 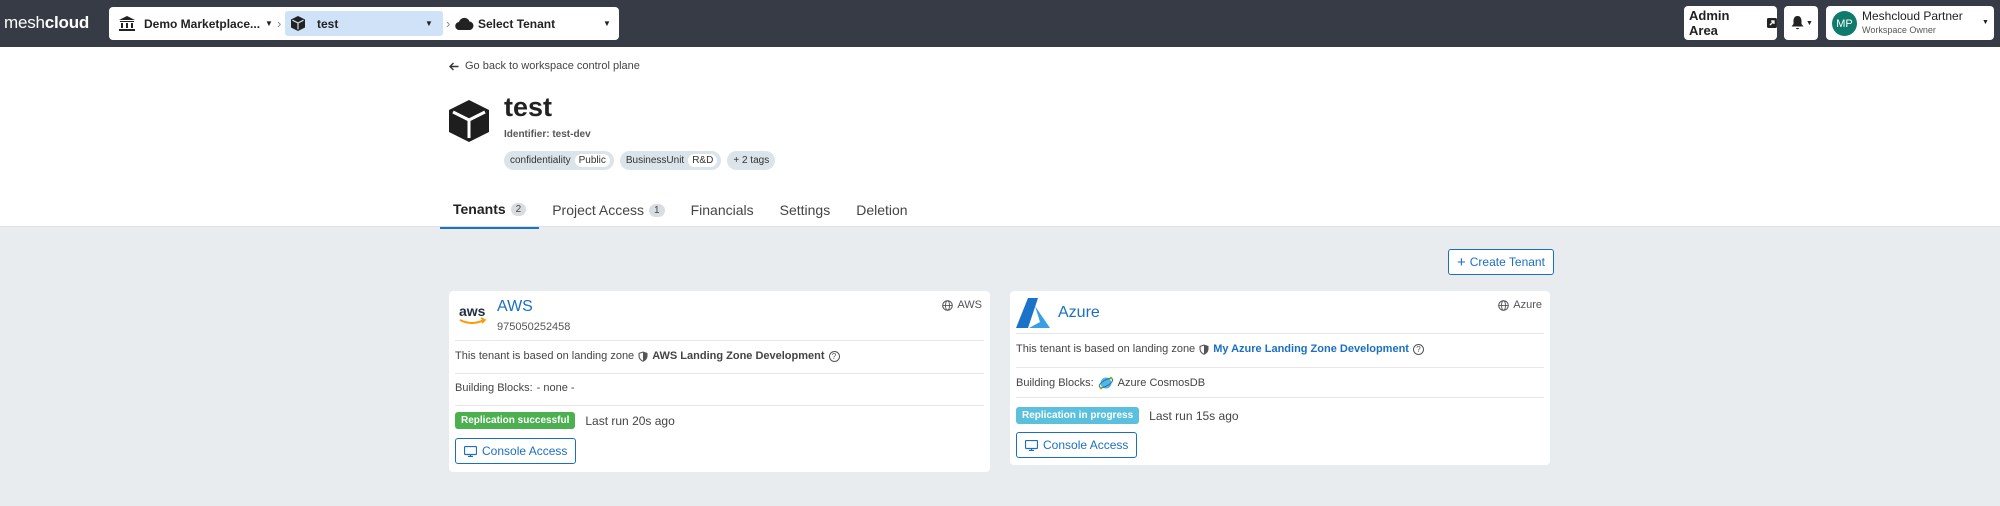 What do you see at coordinates (1161, 383) in the screenshot?
I see `building-block-cosmosdb: Azure CosmosDB` at bounding box center [1161, 383].